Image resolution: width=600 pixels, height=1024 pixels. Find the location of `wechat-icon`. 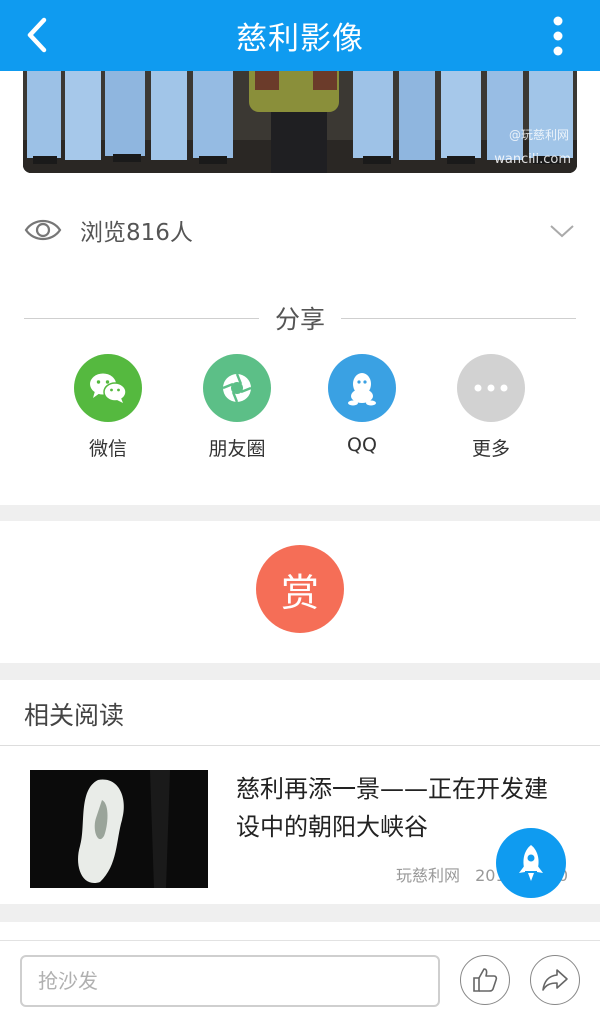

wechat-icon is located at coordinates (108, 388).